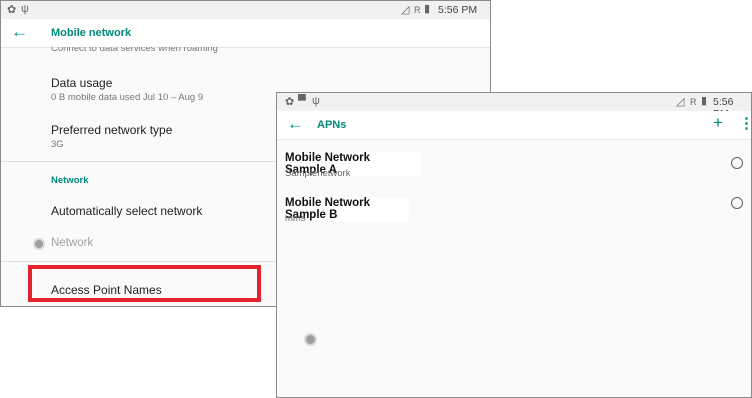 The height and width of the screenshot is (398, 752). Describe the element at coordinates (81, 83) in the screenshot. I see `data-usage-title: Data usage` at that location.